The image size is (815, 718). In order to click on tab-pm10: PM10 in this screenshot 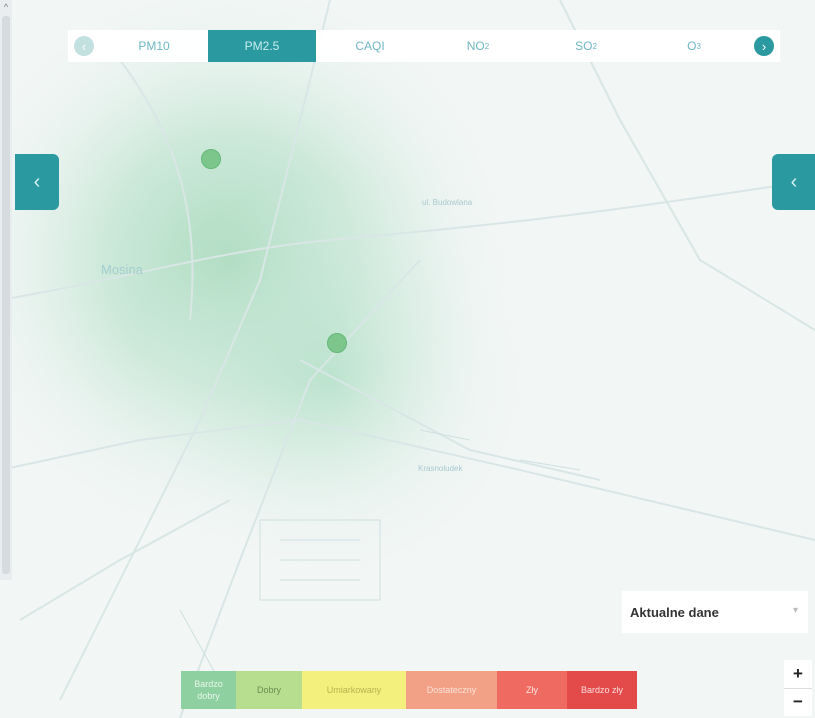, I will do `click(154, 46)`.